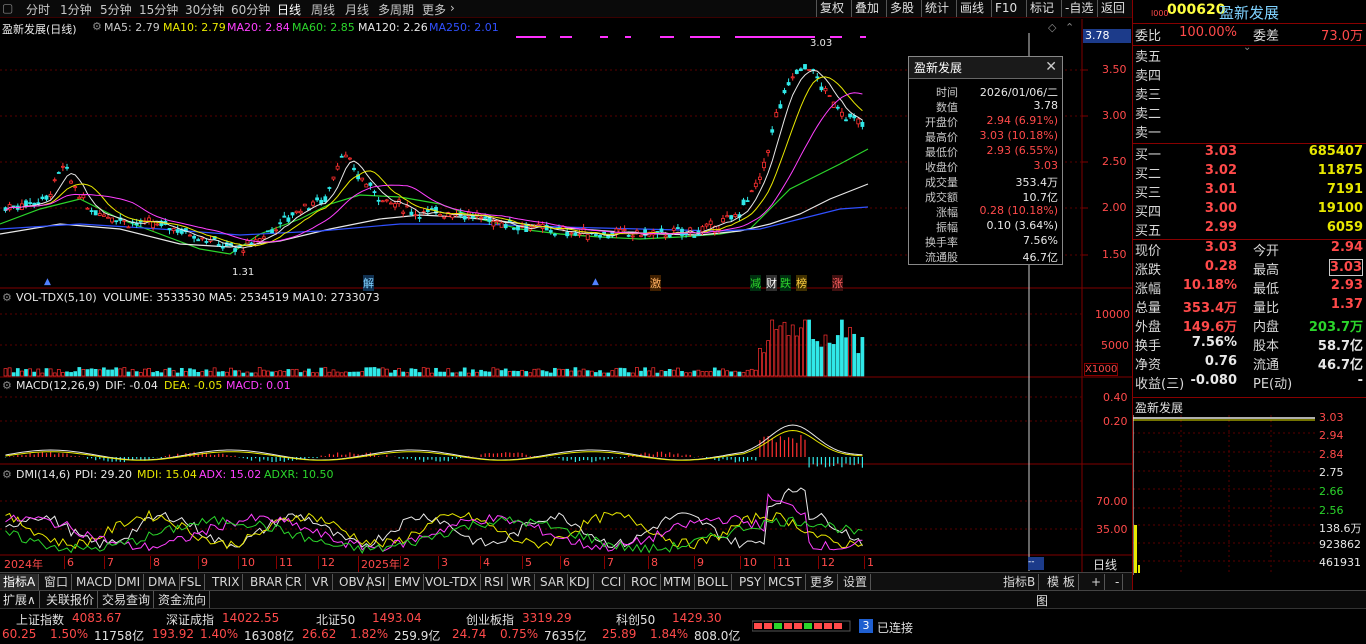 This screenshot has height=644, width=1366. What do you see at coordinates (451, 582) in the screenshot?
I see `indicator-tab: VOL-TDX` at bounding box center [451, 582].